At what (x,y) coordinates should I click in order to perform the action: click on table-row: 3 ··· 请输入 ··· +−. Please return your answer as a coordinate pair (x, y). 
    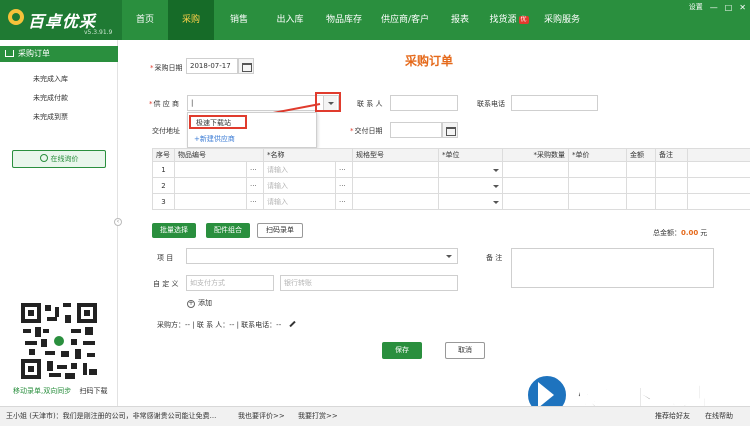
    Looking at the image, I should click on (451, 201).